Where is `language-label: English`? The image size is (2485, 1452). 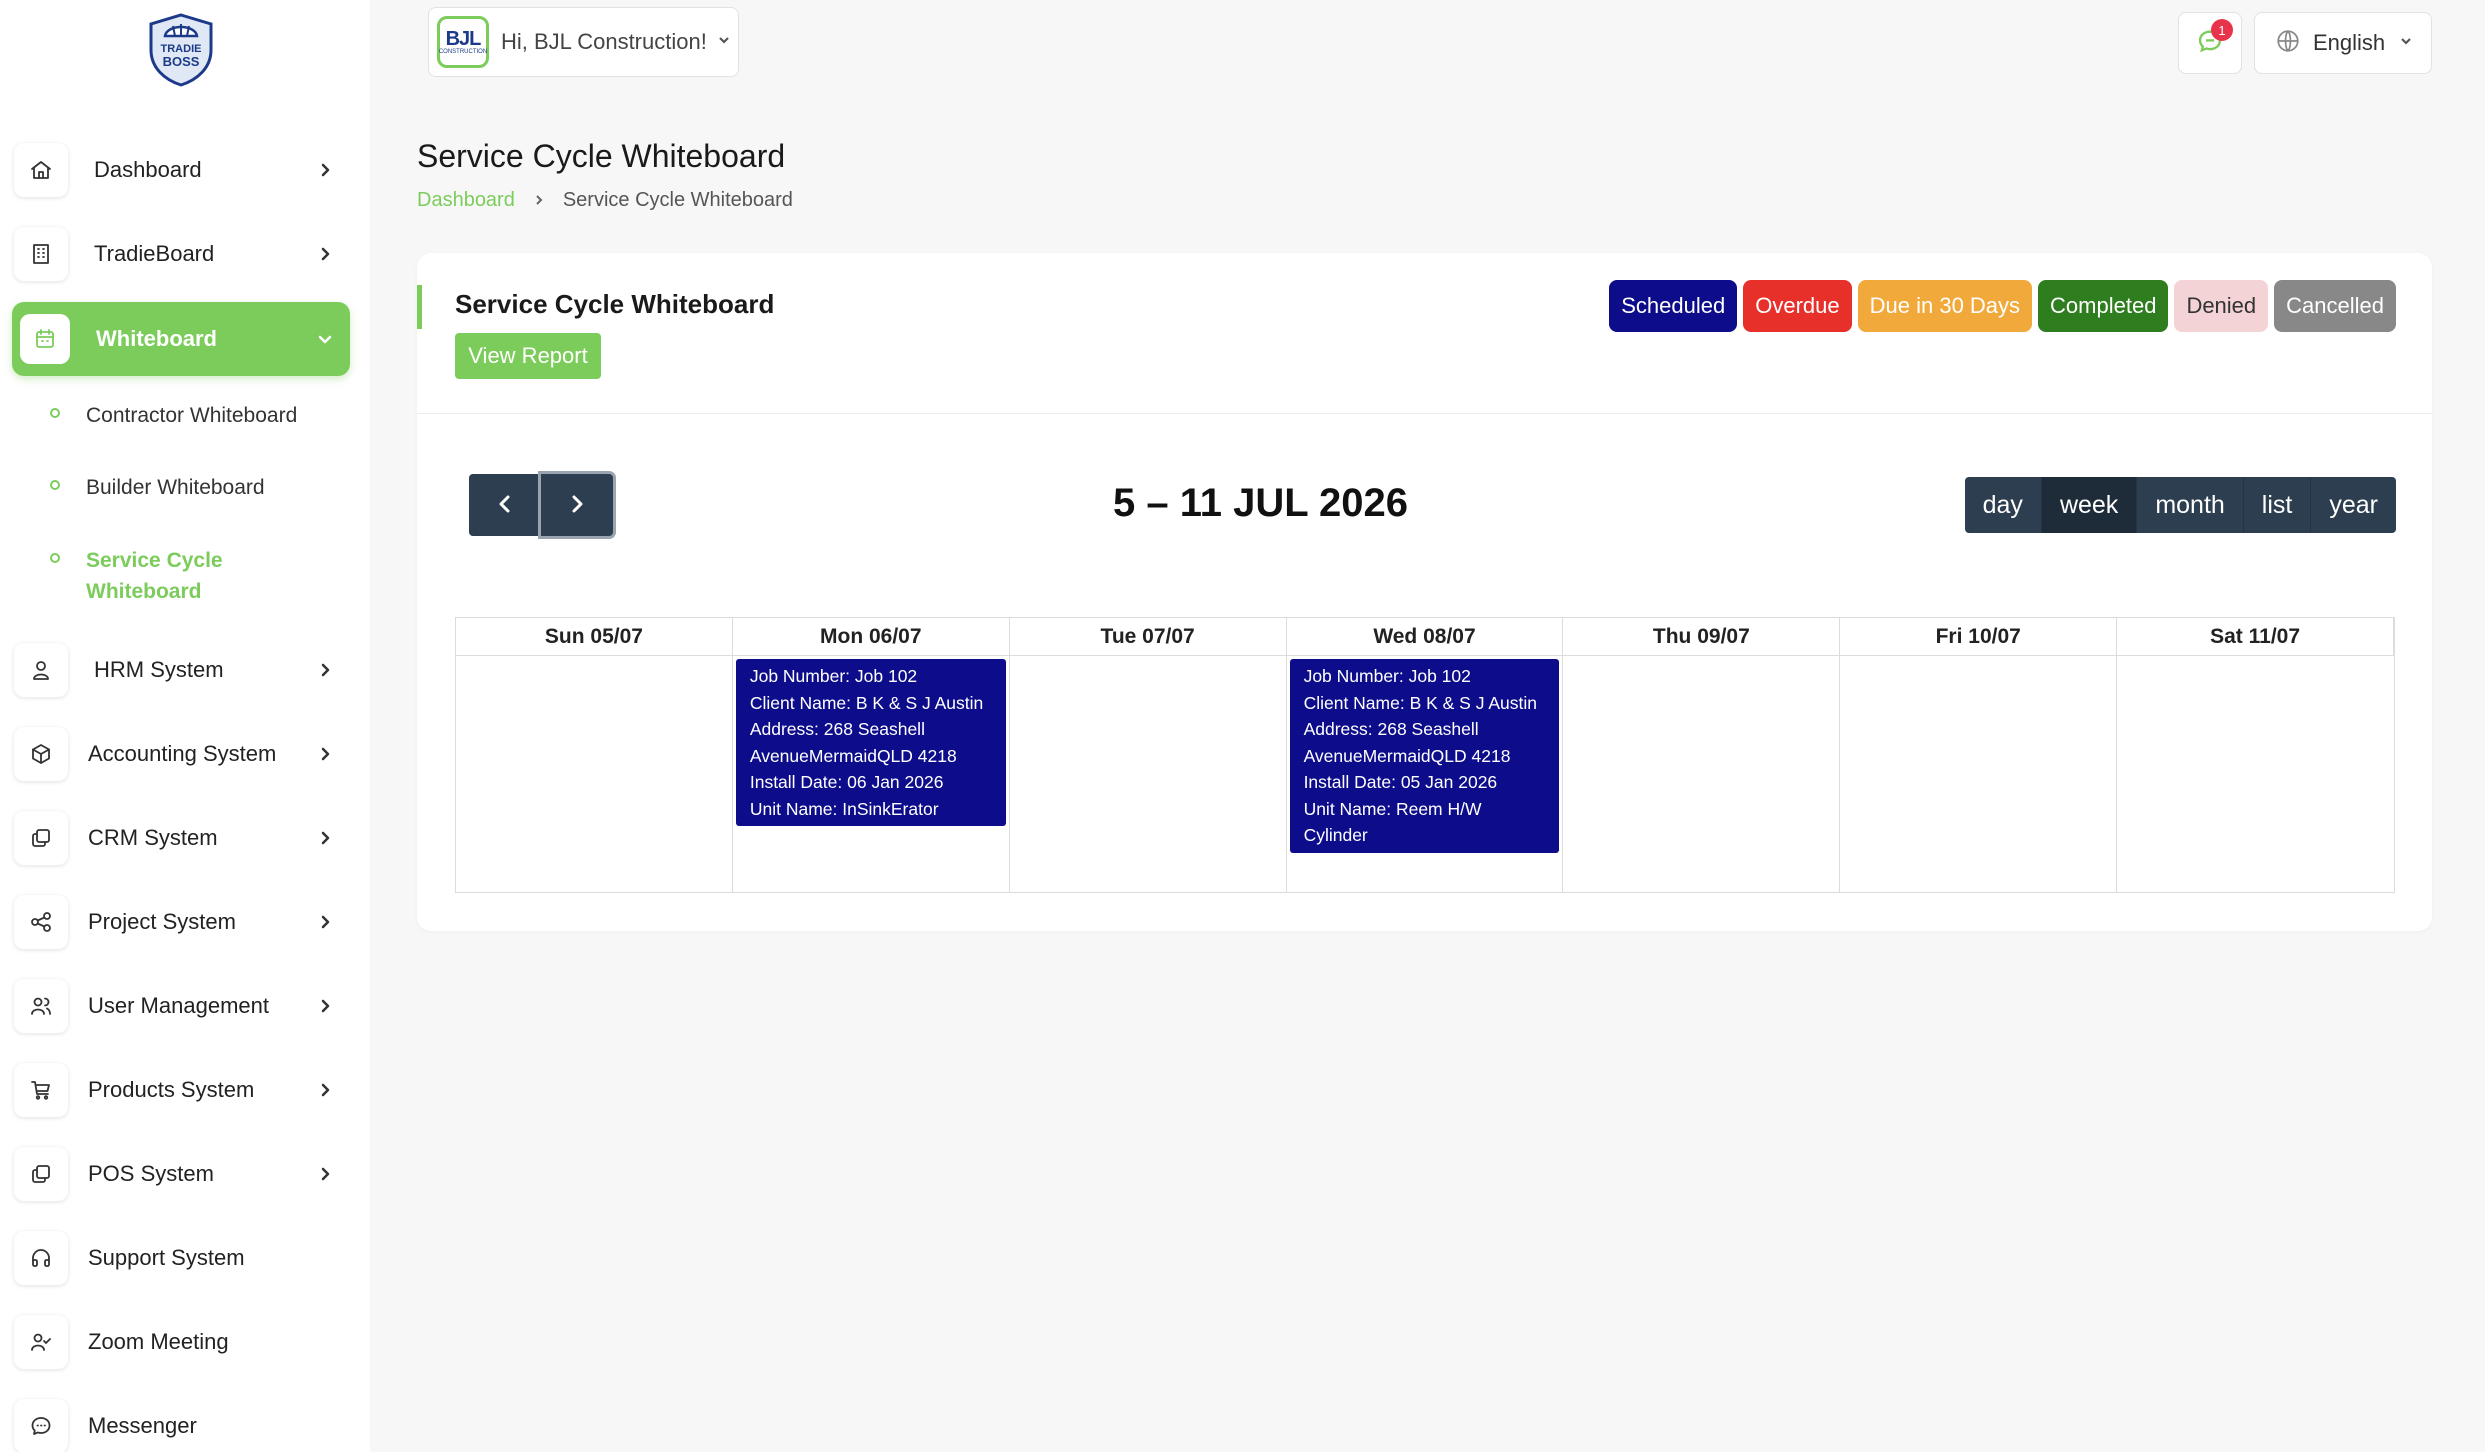 language-label: English is located at coordinates (2349, 42).